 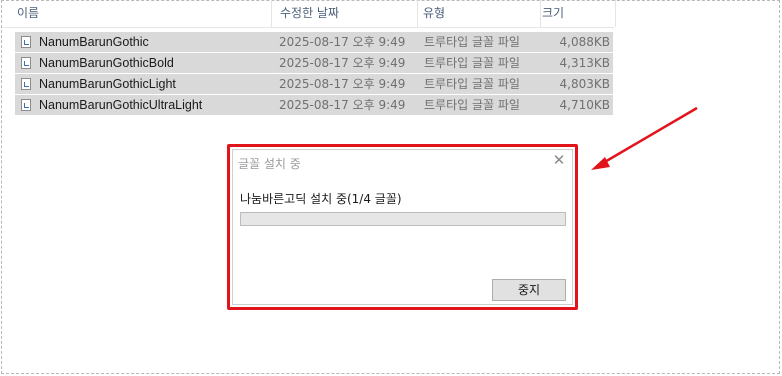 I want to click on arrow-shaft, so click(x=650, y=135).